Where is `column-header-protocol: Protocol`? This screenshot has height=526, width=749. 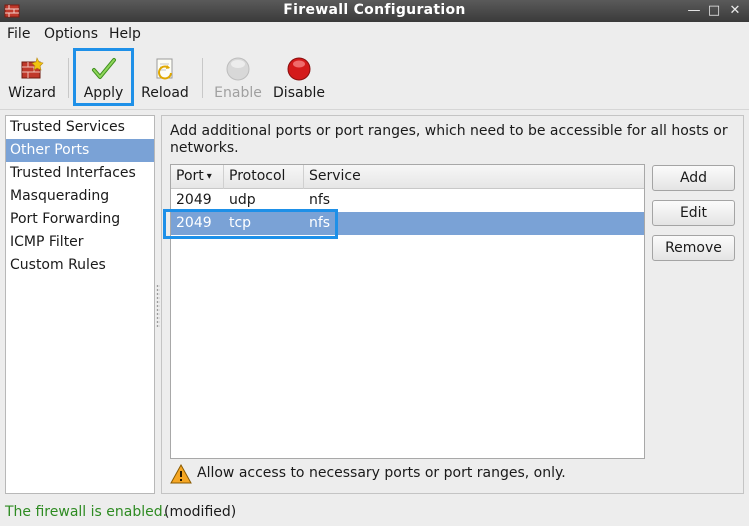 column-header-protocol: Protocol is located at coordinates (264, 177).